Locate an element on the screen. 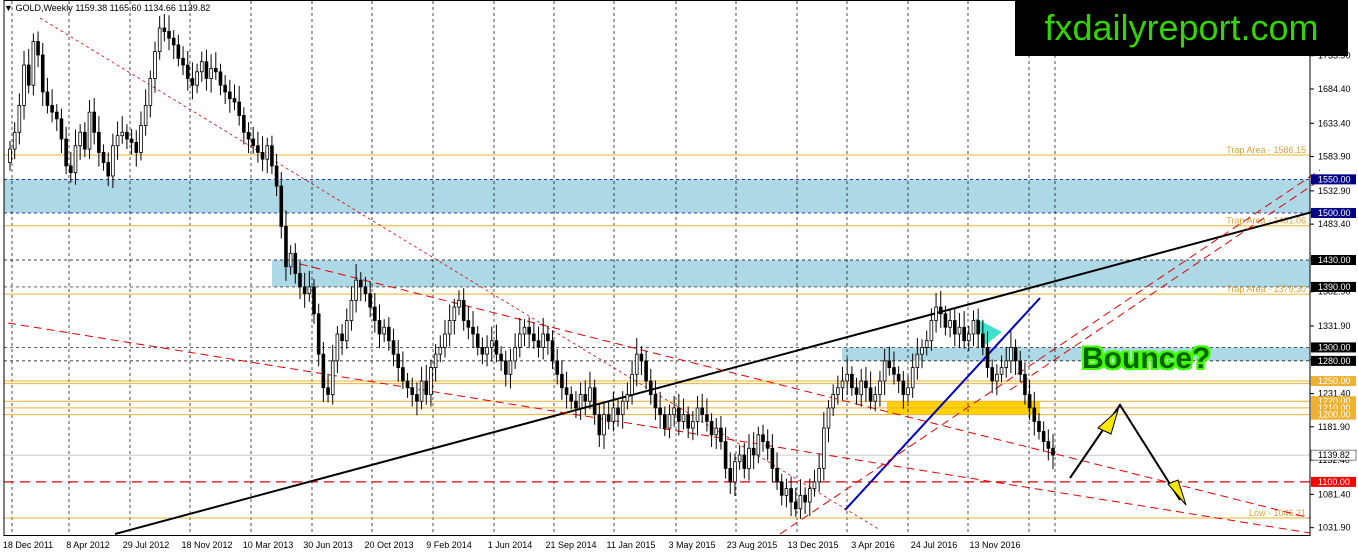 Image resolution: width=1358 pixels, height=554 pixels. forecast-path is located at coordinates (1125, 452).